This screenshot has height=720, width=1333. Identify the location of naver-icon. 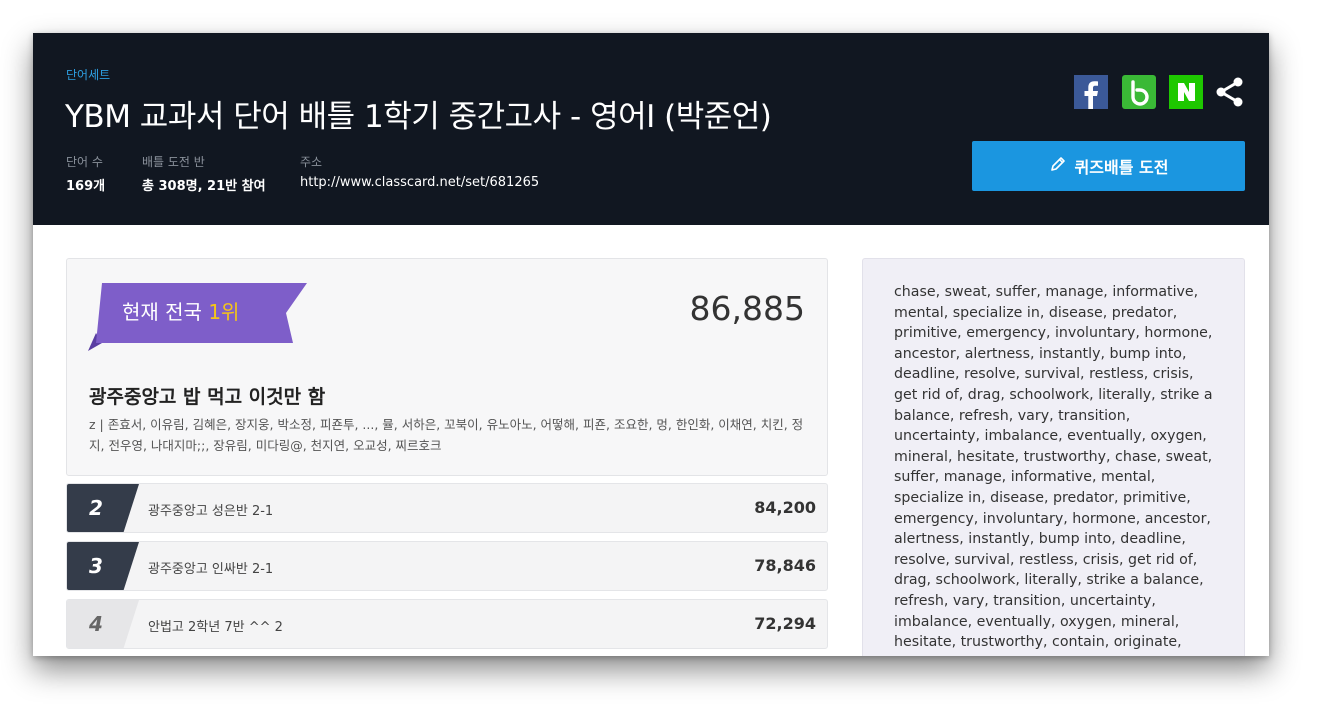
(1186, 92).